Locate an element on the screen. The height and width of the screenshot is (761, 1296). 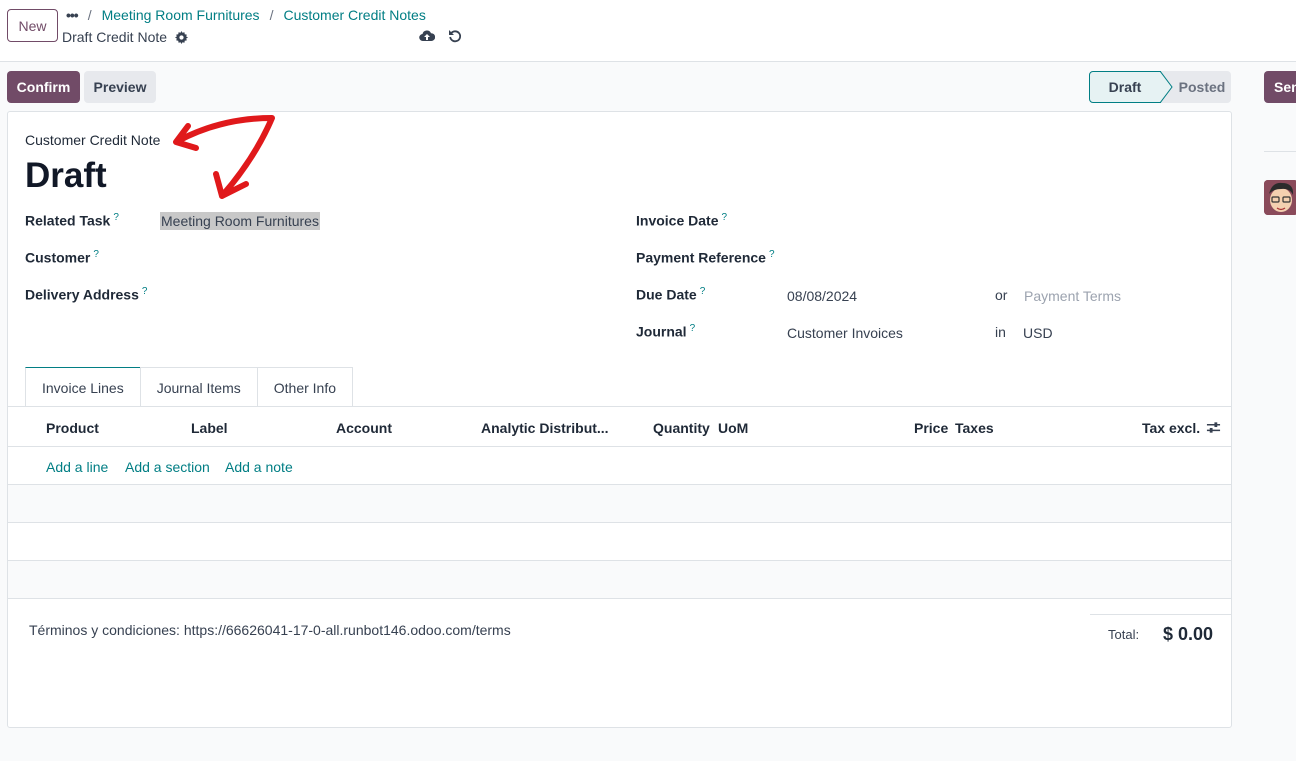
due-date-or-text: or is located at coordinates (1001, 295).